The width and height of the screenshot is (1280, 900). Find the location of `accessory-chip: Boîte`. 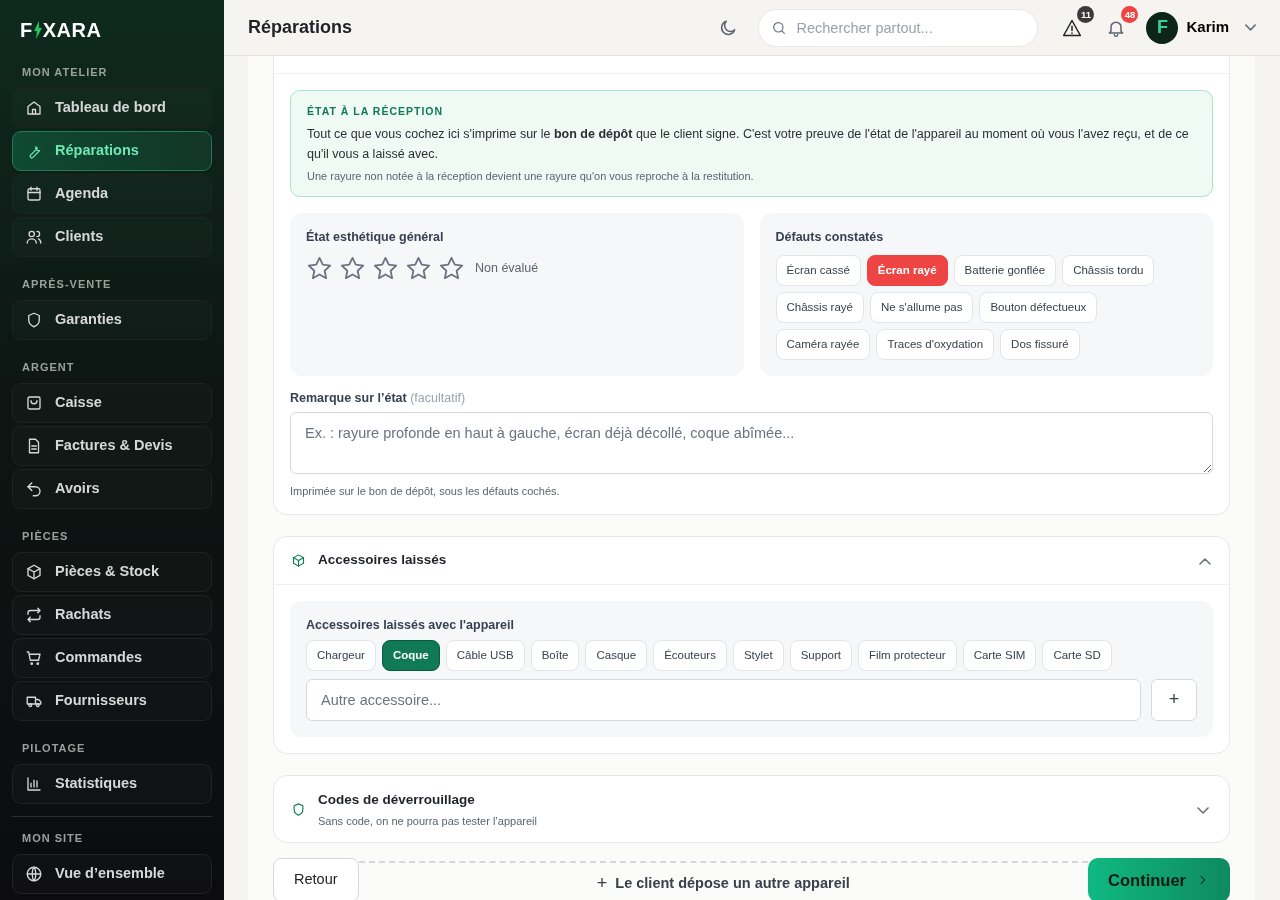

accessory-chip: Boîte is located at coordinates (555, 655).